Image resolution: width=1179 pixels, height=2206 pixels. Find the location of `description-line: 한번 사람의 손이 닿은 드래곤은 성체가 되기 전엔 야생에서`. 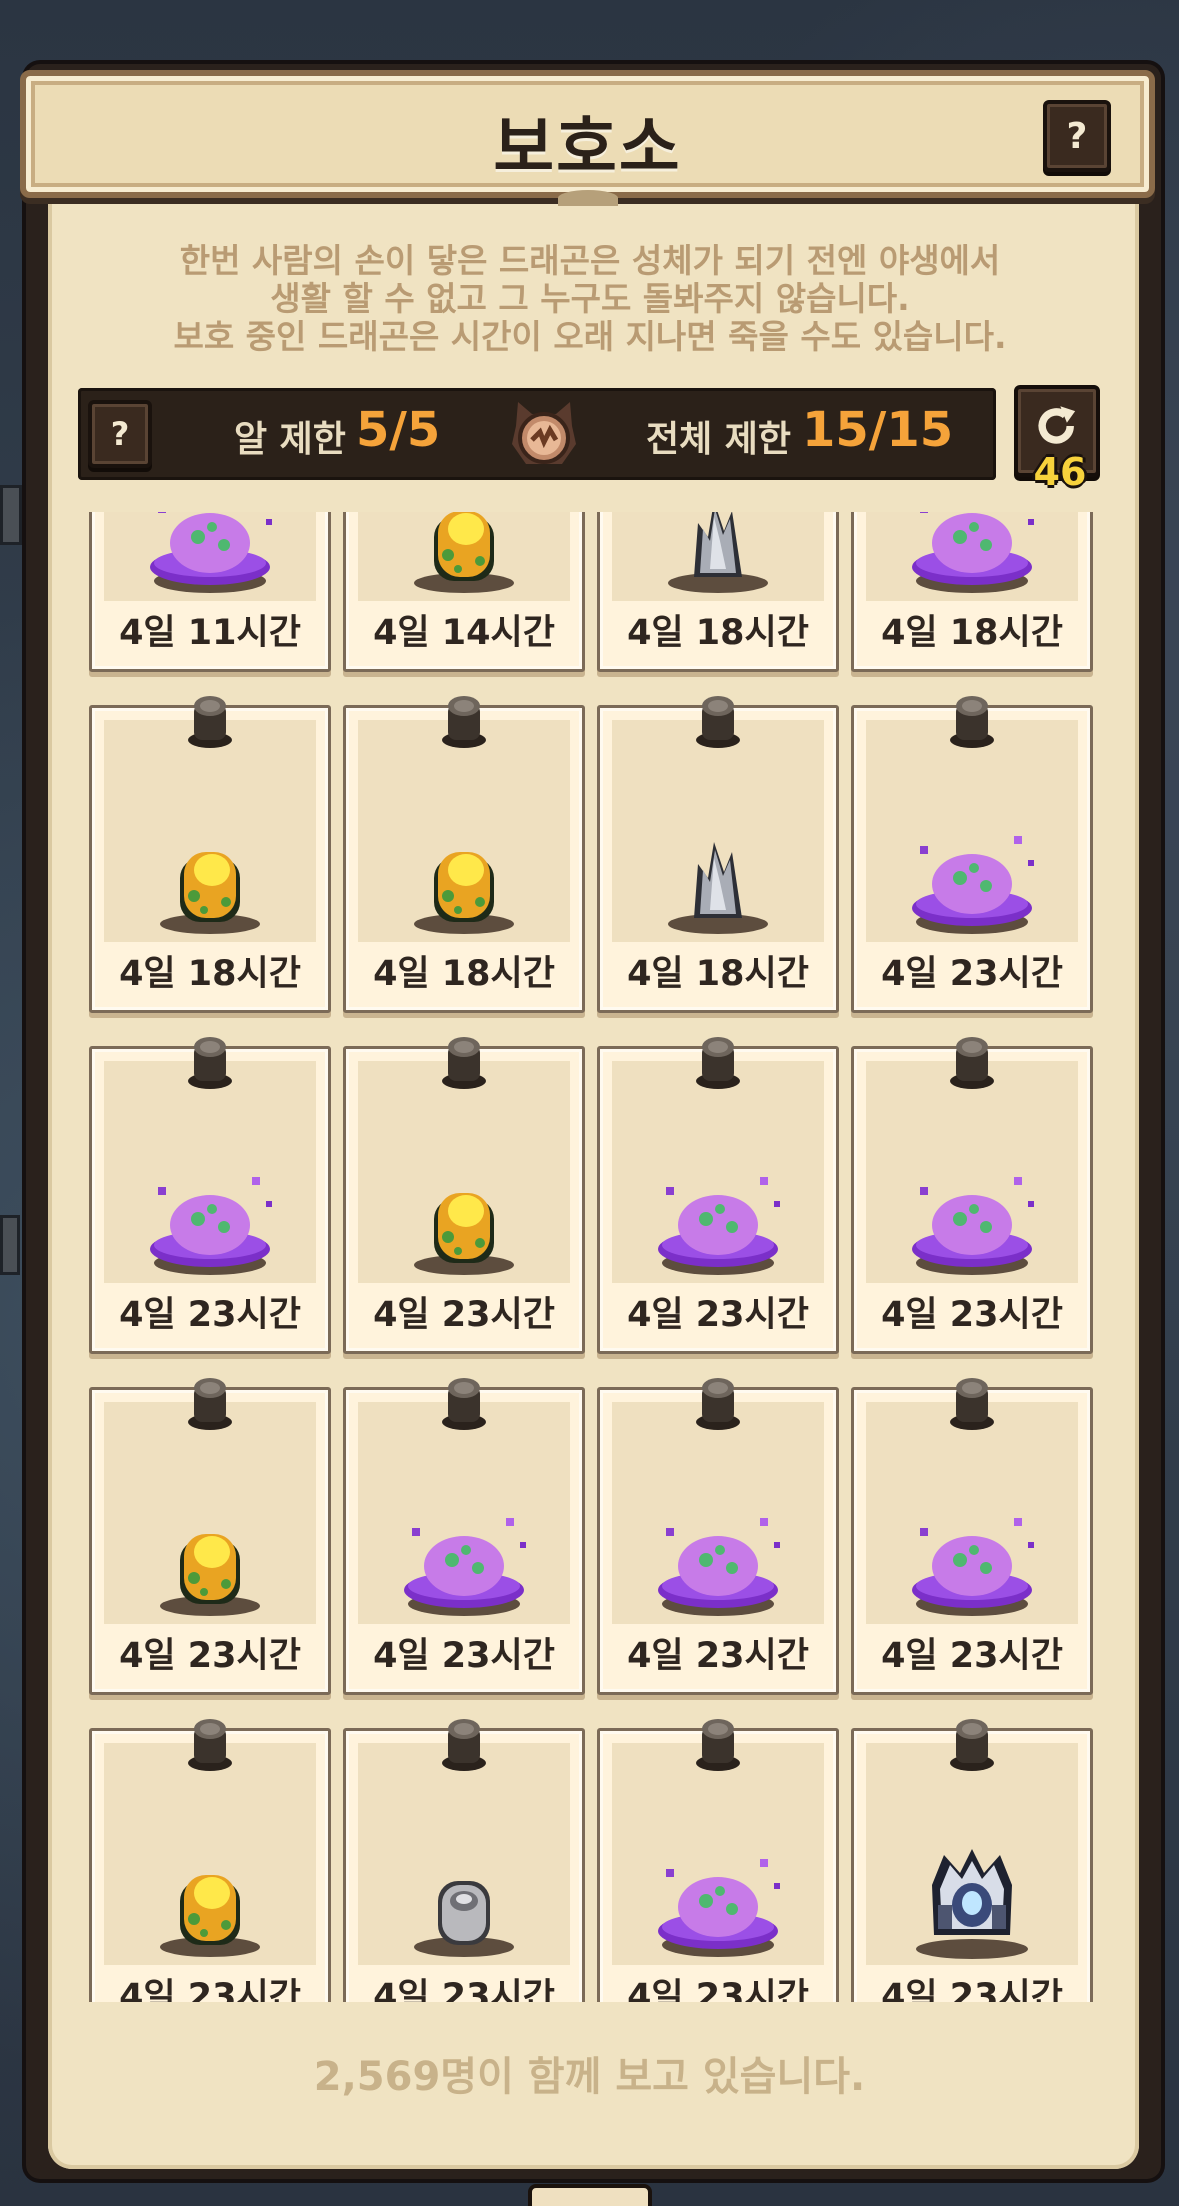

description-line: 한번 사람의 손이 닿은 드래곤은 성체가 되기 전엔 야생에서 is located at coordinates (590, 260).